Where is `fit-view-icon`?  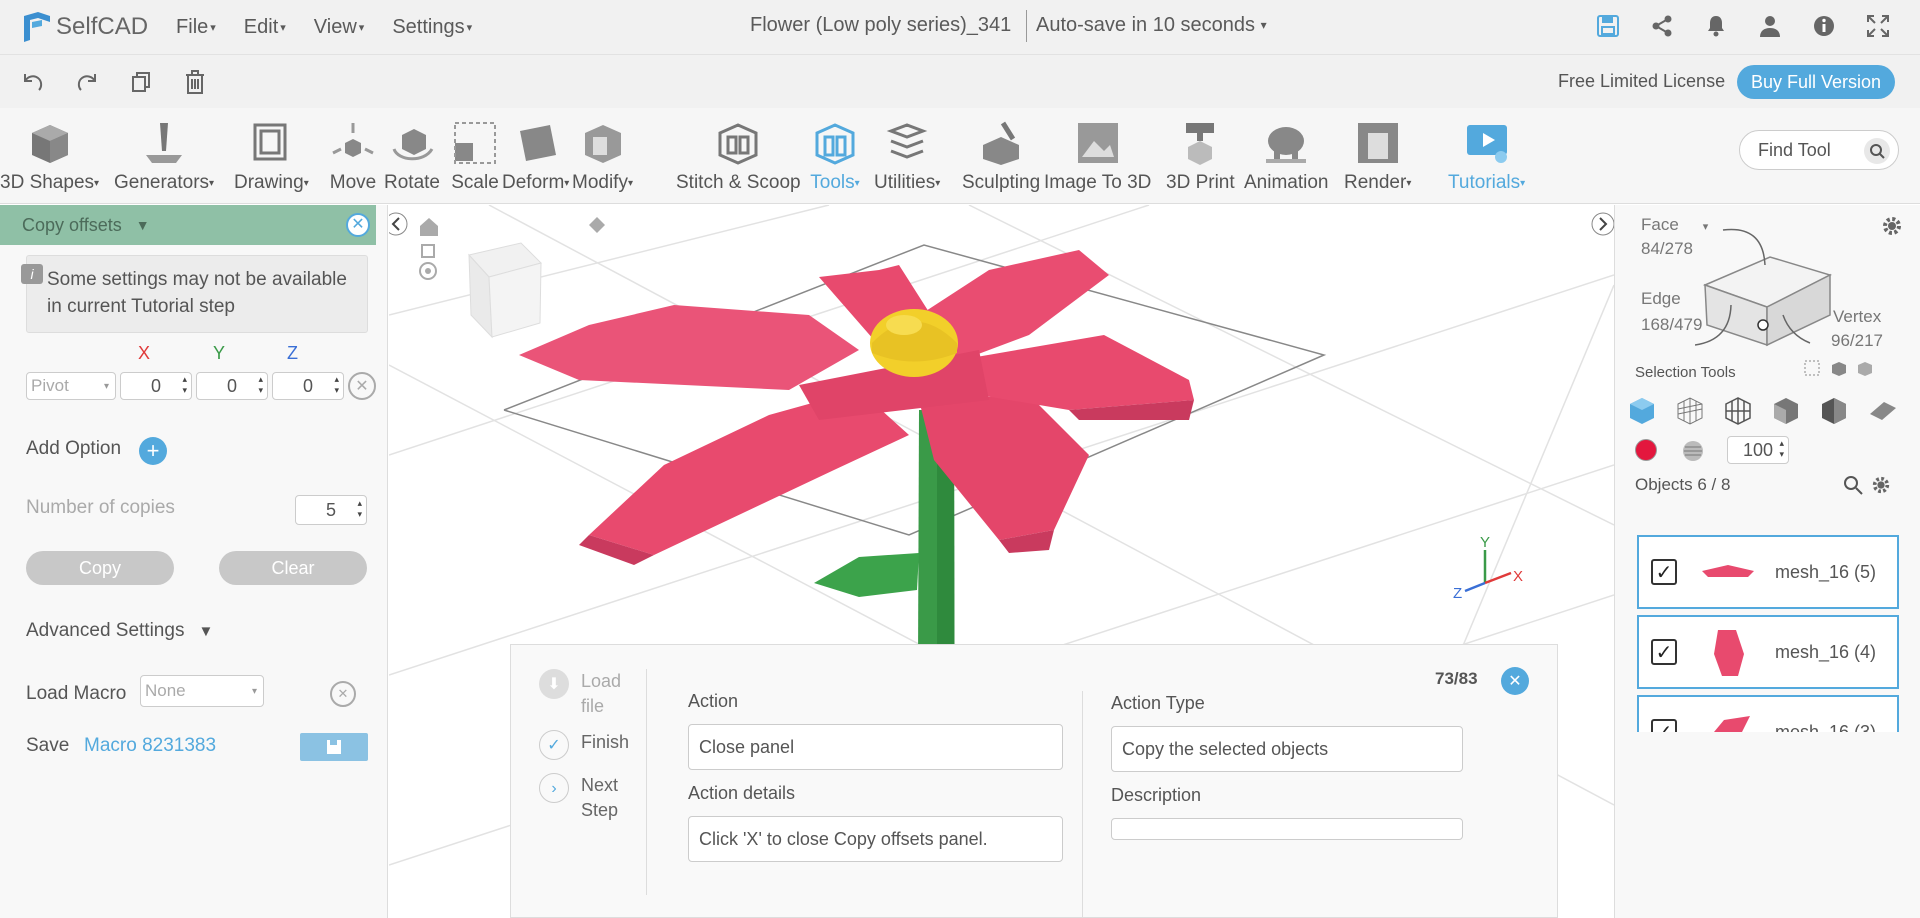 fit-view-icon is located at coordinates (428, 251).